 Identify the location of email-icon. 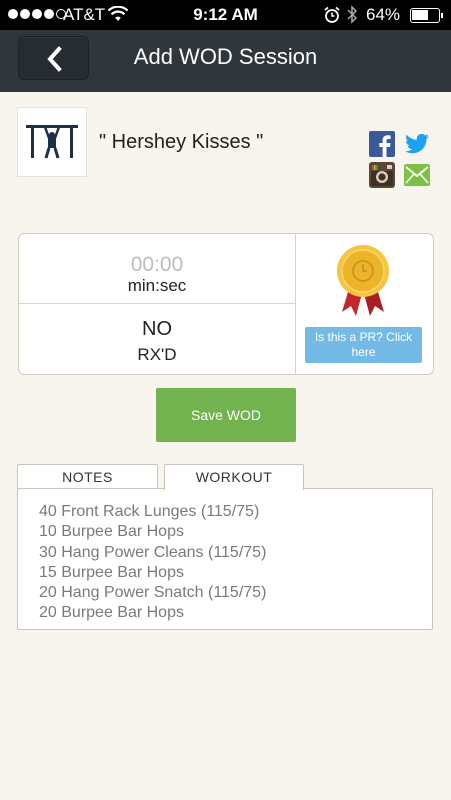
(417, 175).